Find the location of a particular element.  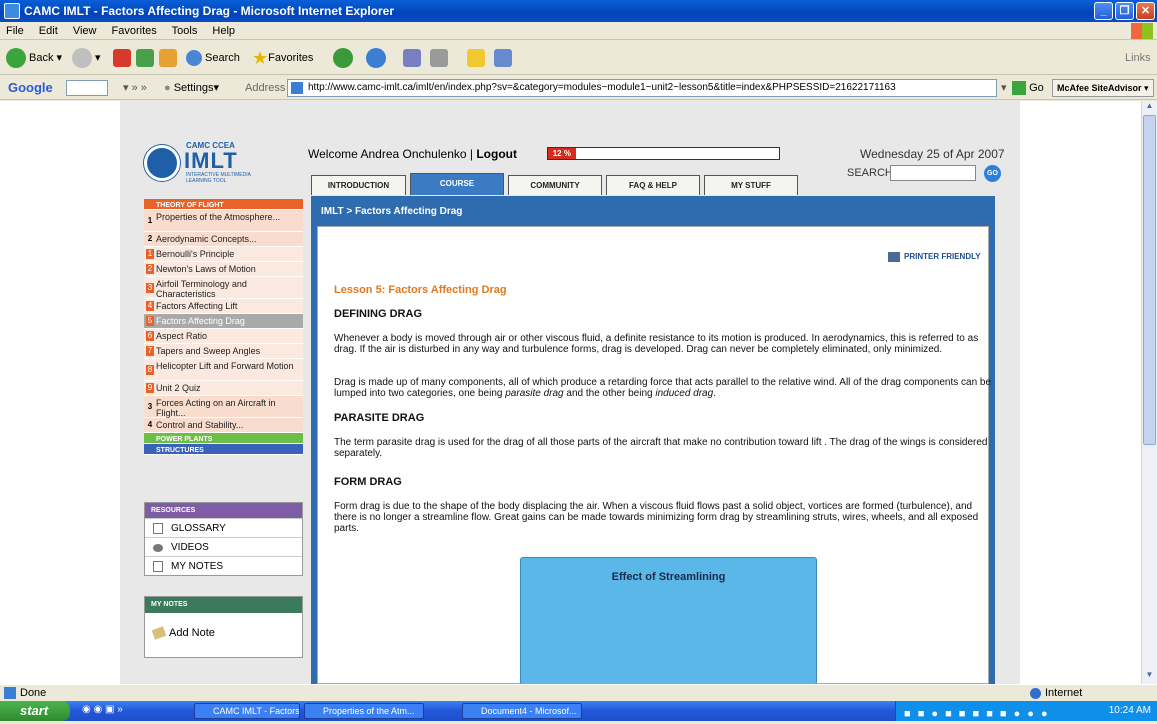

menu-edit: Edit is located at coordinates (48, 31).